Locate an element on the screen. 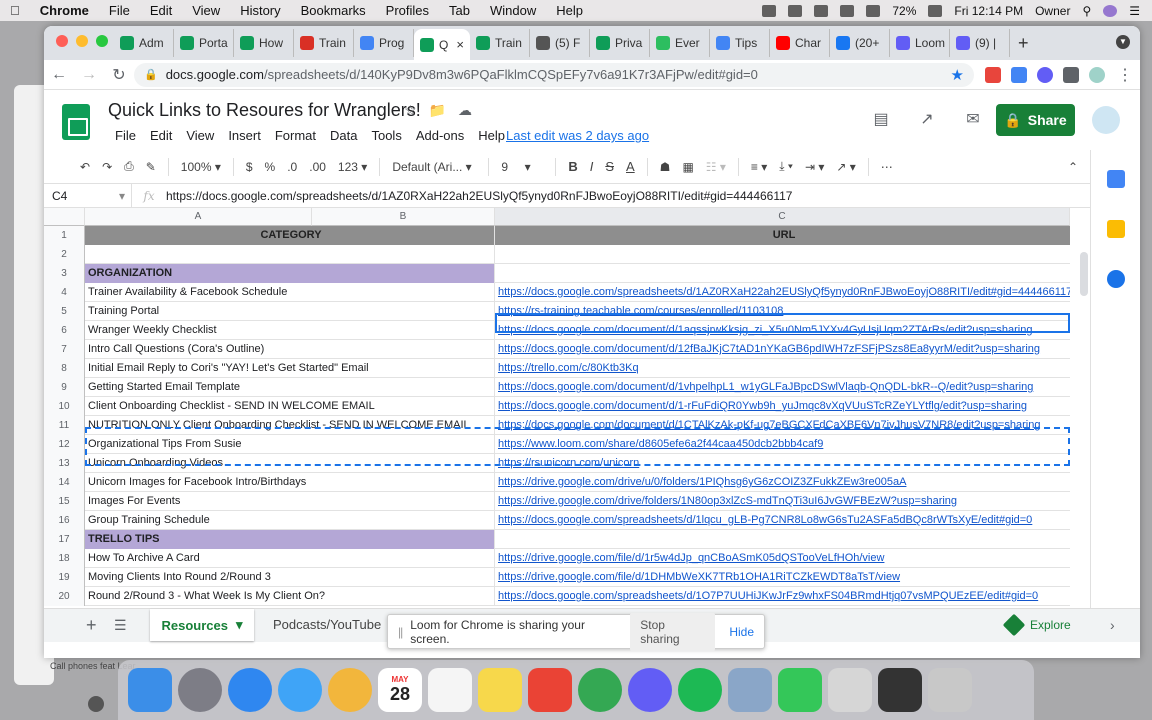 This screenshot has width=1152, height=720. side-panel-toggle-icon: › is located at coordinates (1112, 625).